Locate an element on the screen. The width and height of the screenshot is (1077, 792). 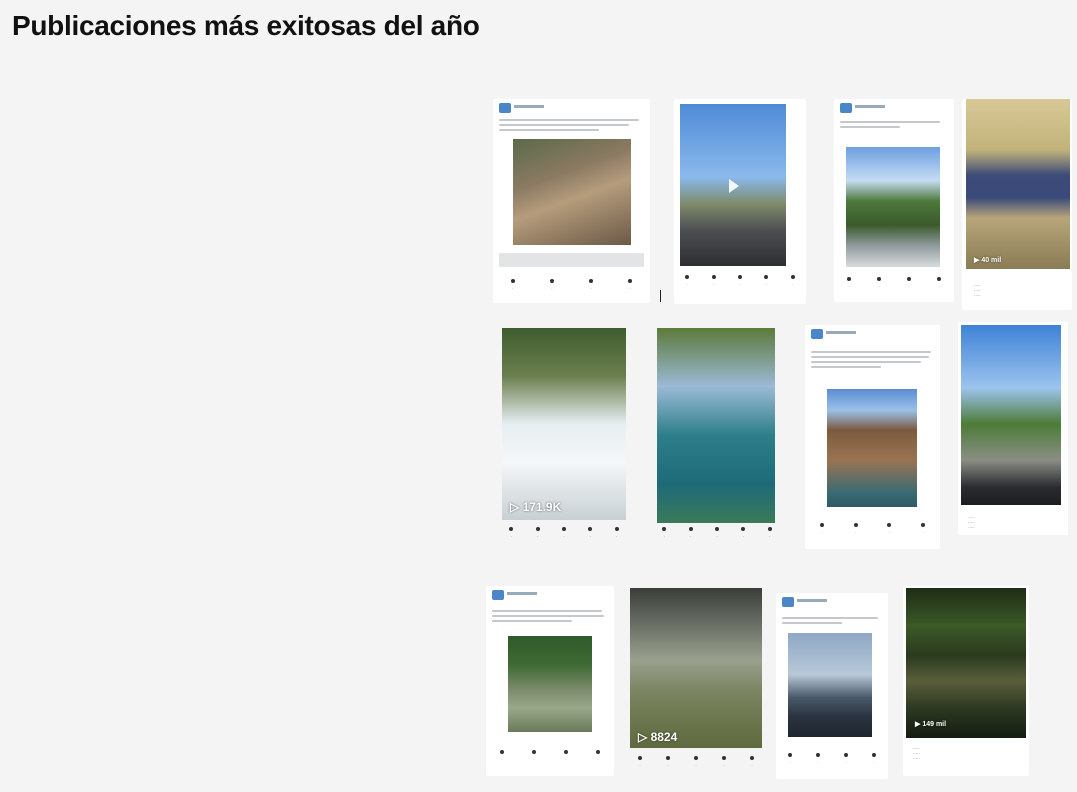
page-title: Publicaciones más exitosas del año is located at coordinates (246, 25).